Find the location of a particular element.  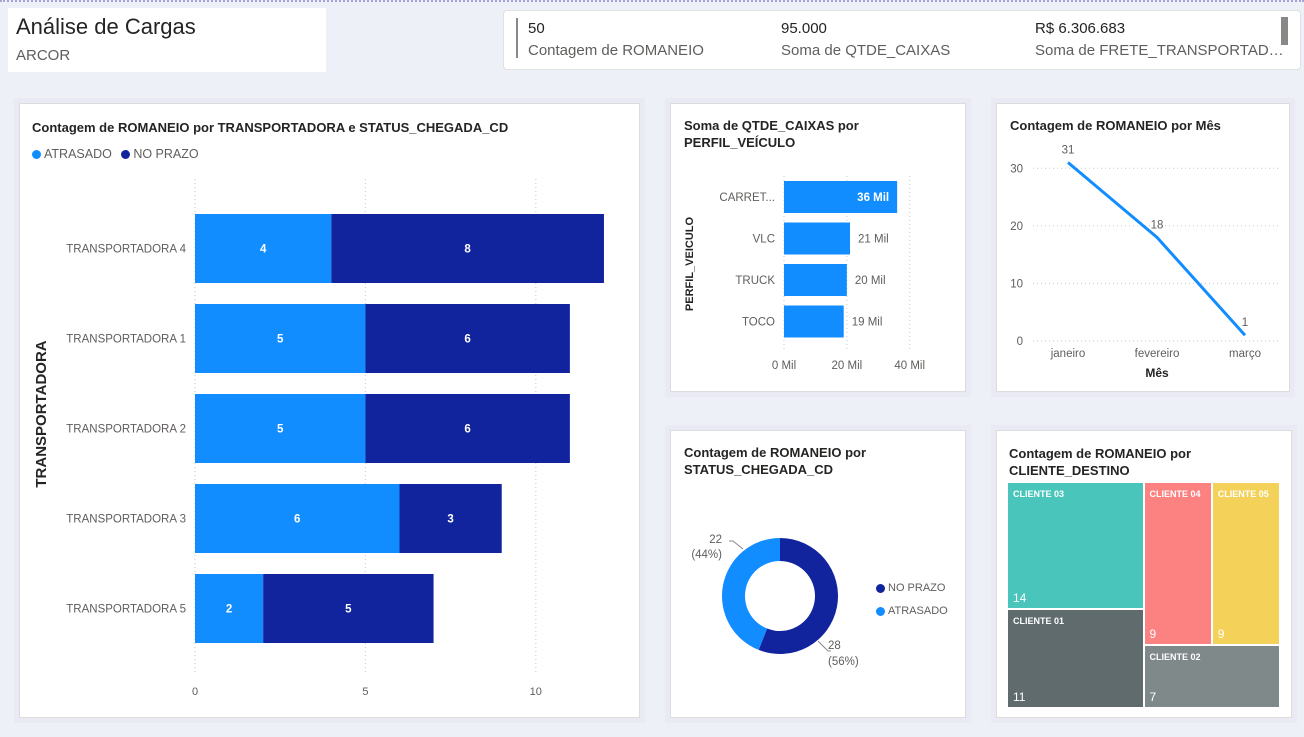

y-tick-label: TRANSPORTADORA 3 is located at coordinates (126, 520).